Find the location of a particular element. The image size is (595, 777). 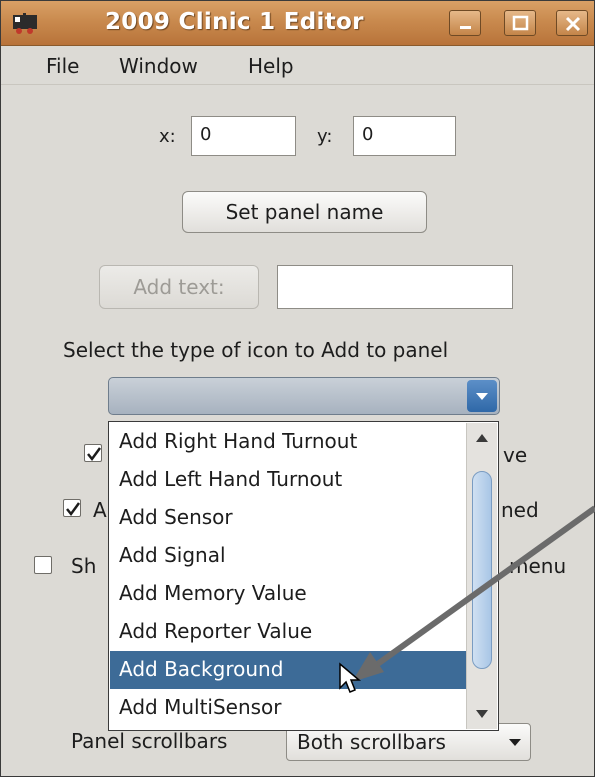

annotation-arrow-icon is located at coordinates (473, 593).